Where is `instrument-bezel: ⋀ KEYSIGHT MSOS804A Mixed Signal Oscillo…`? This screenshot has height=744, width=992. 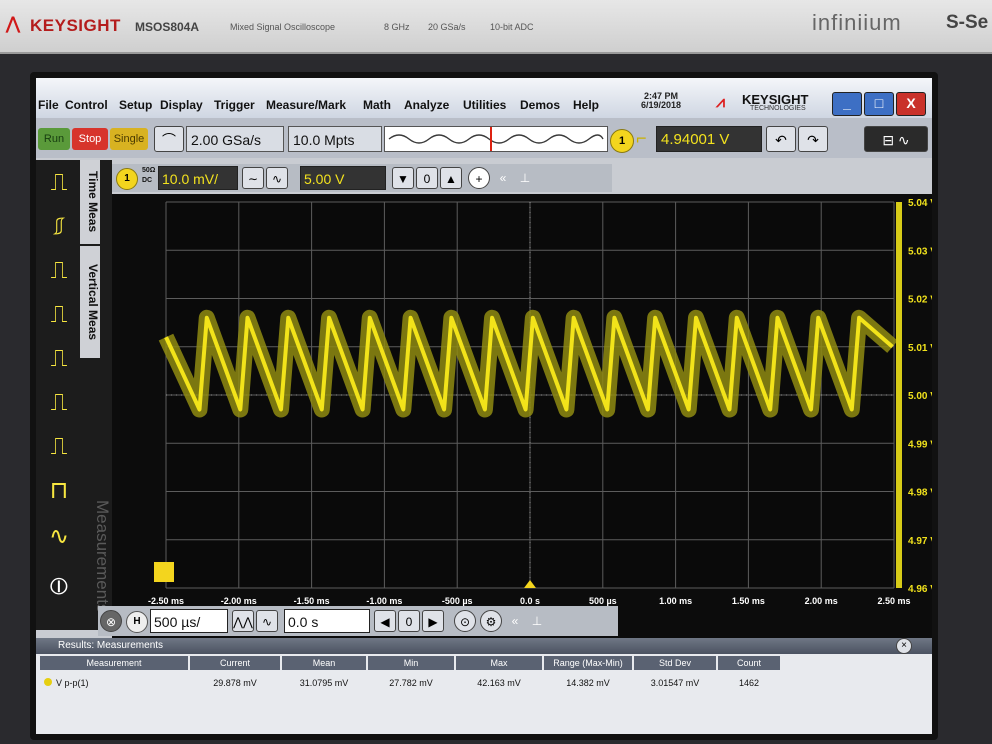 instrument-bezel: ⋀ KEYSIGHT MSOS804A Mixed Signal Oscillo… is located at coordinates (496, 27).